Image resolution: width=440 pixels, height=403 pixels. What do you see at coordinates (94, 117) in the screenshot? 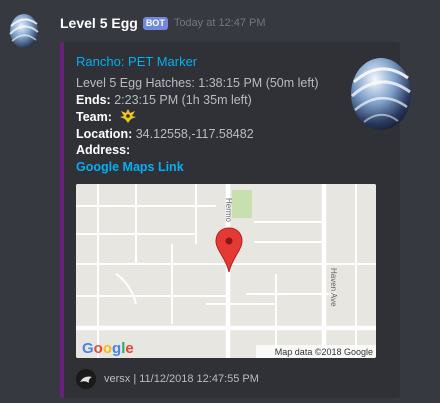
I see `team-label: Team:` at bounding box center [94, 117].